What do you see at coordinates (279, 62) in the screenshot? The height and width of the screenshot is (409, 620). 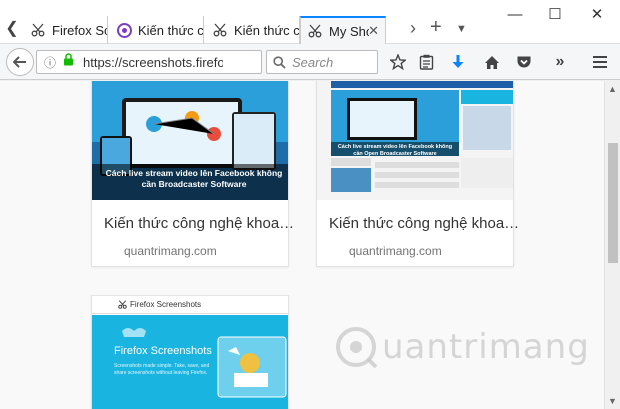 I see `search-icon` at bounding box center [279, 62].